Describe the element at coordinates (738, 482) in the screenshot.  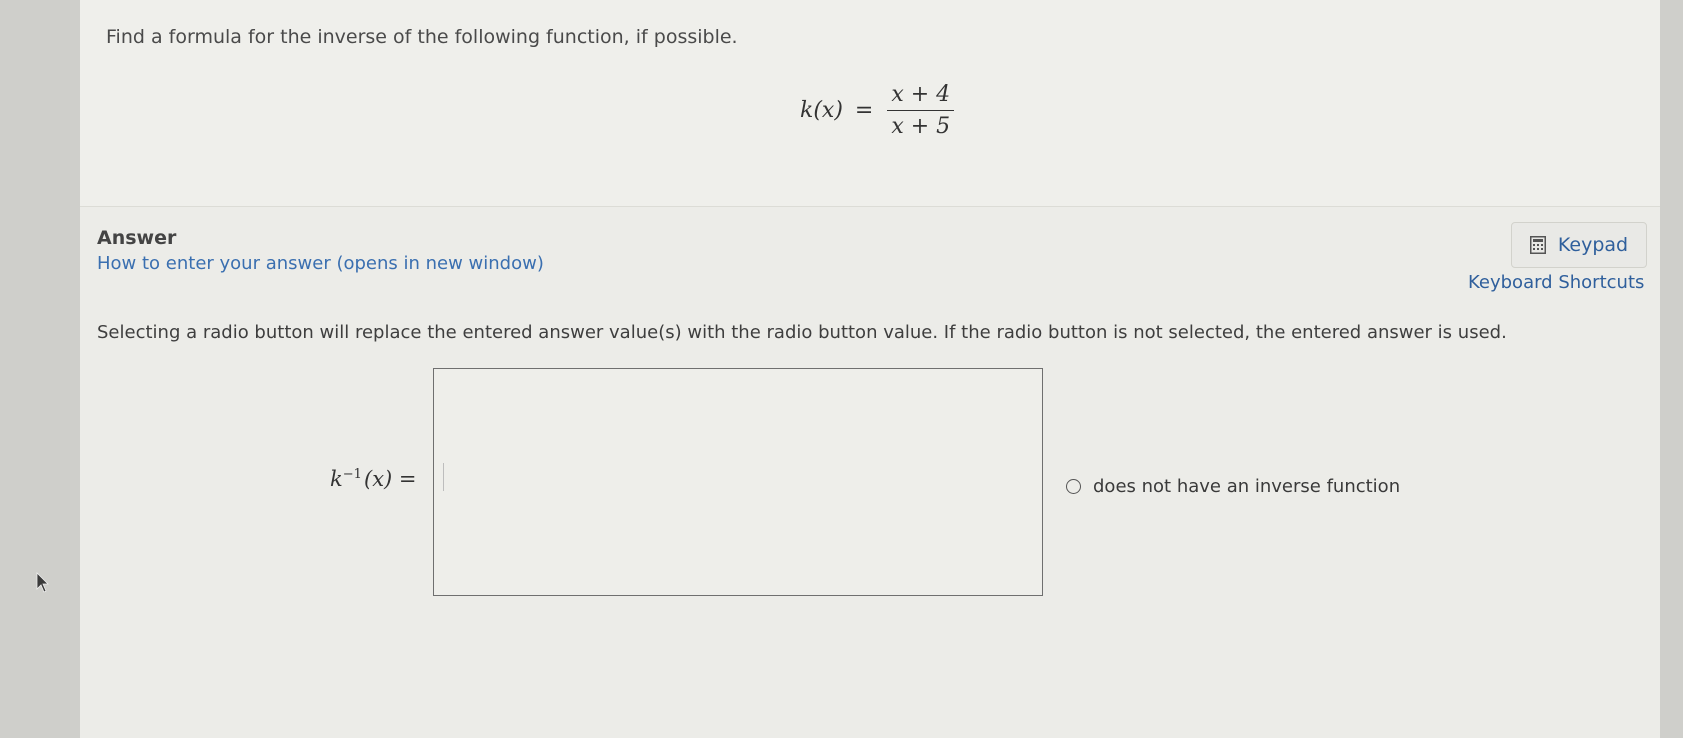
I see `answer-input` at that location.